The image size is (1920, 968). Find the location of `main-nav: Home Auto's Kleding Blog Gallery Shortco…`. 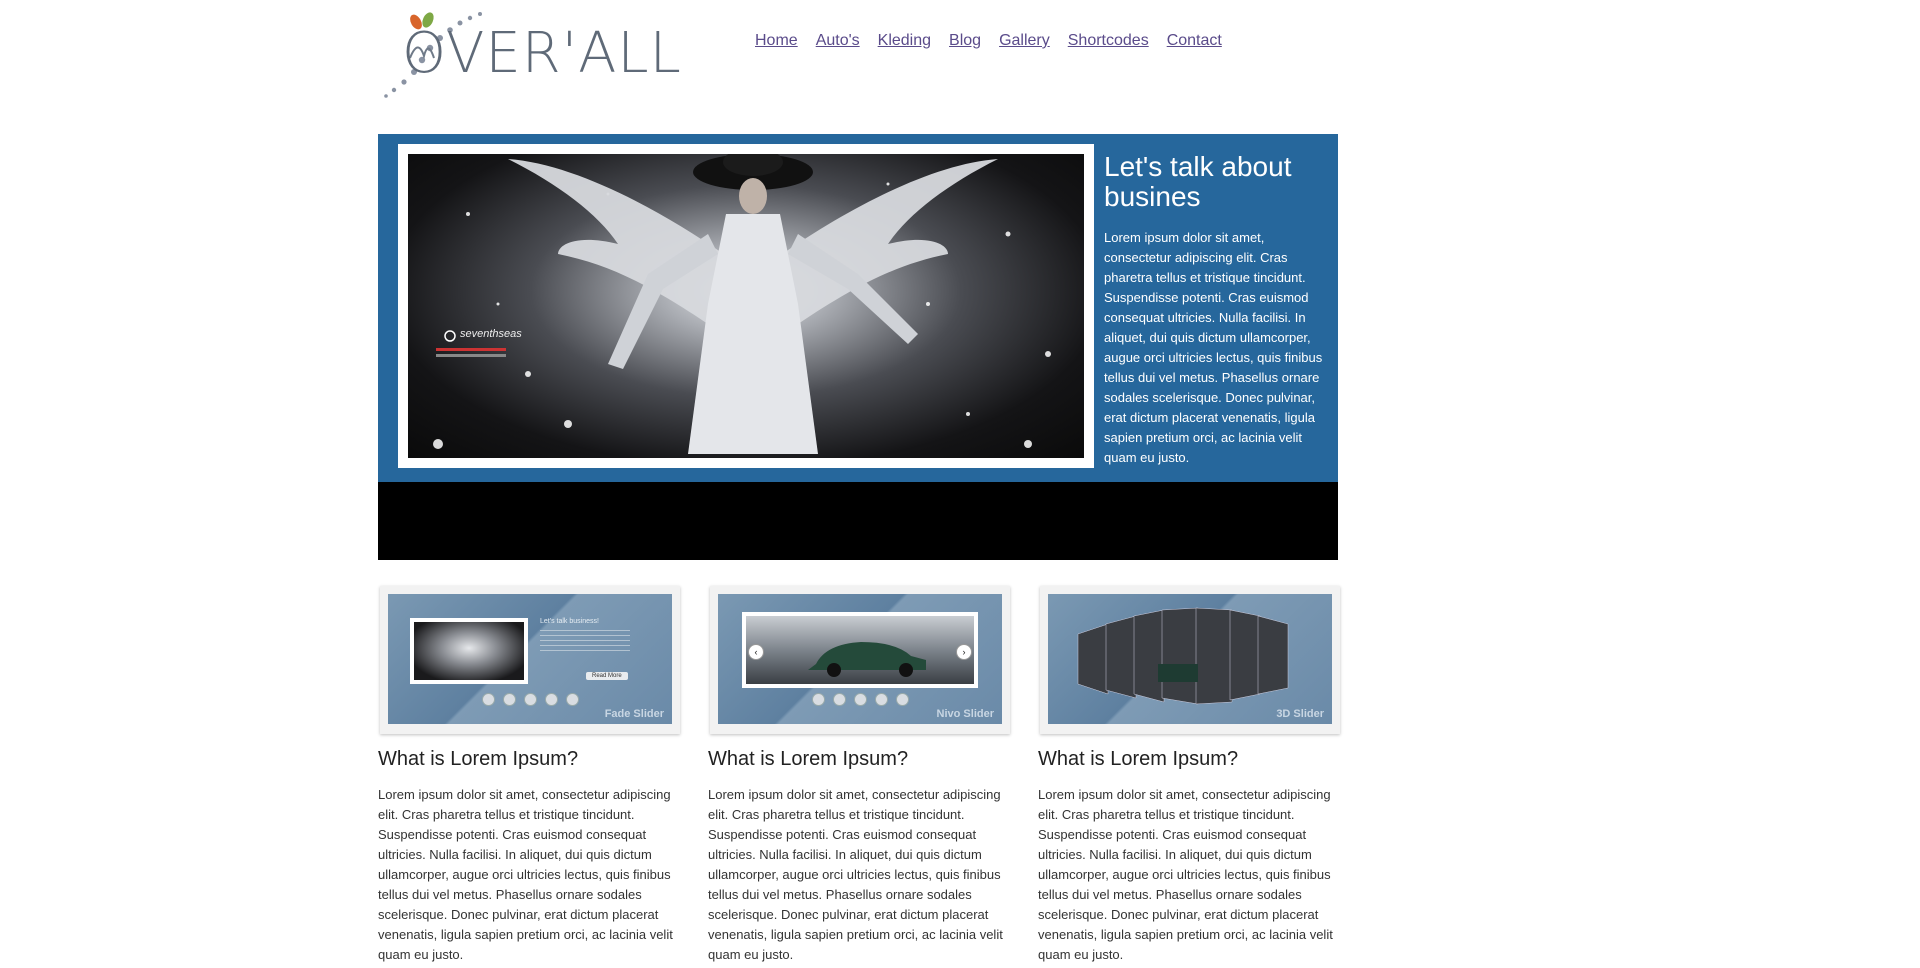

main-nav: Home Auto's Kleding Blog Gallery Shortco… is located at coordinates (988, 41).